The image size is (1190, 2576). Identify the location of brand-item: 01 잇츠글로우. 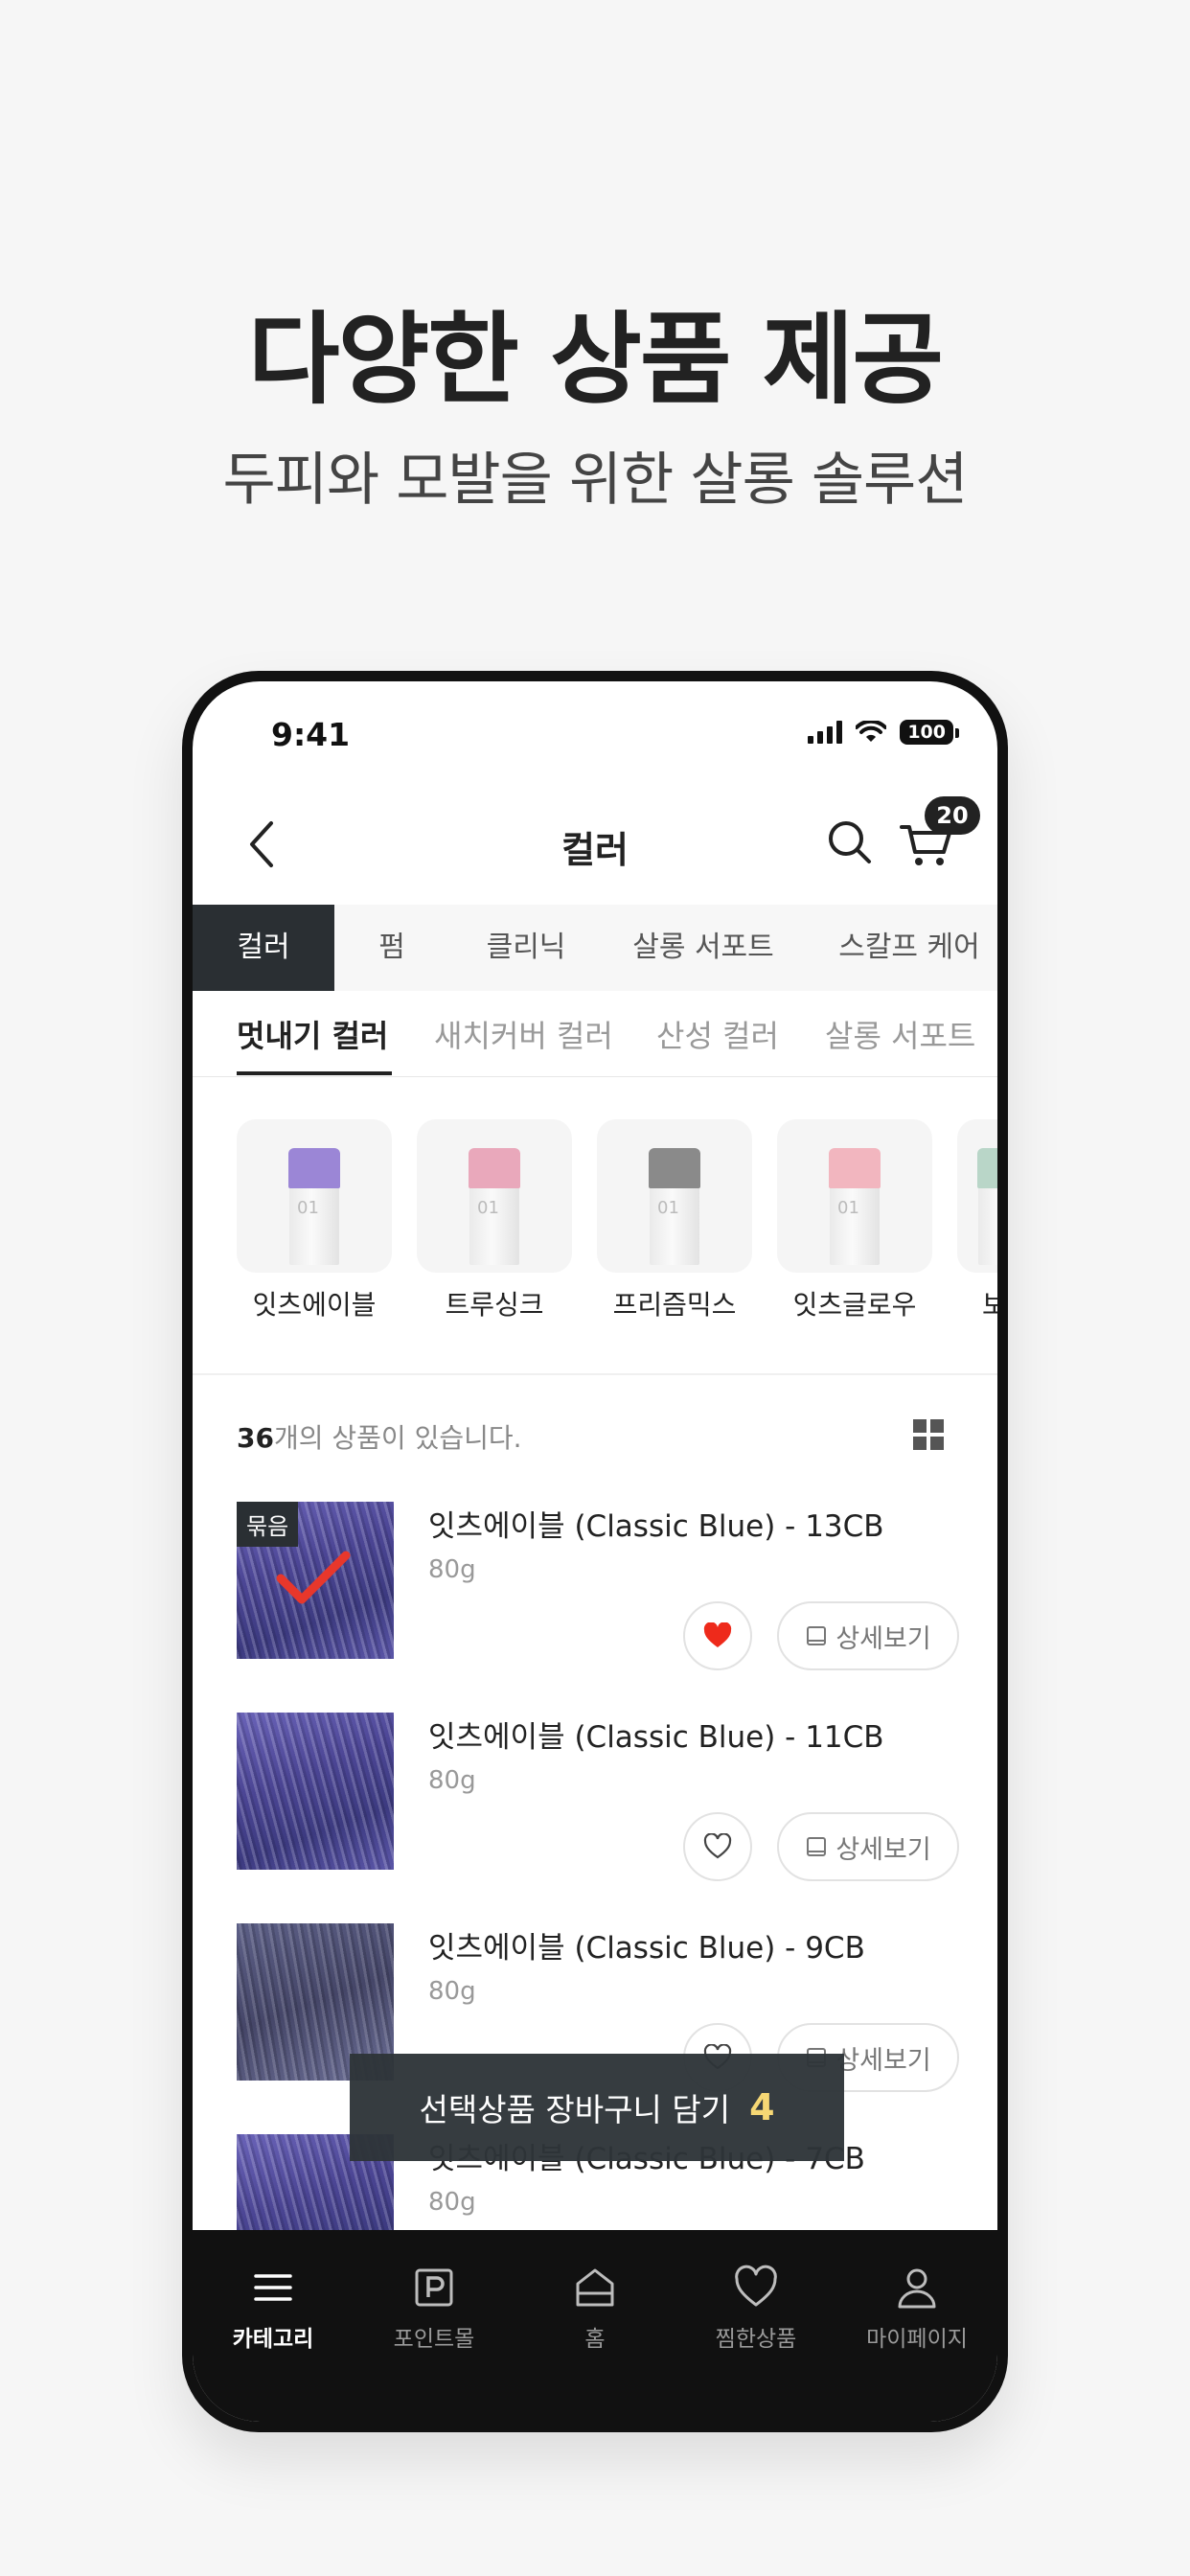
(855, 1220).